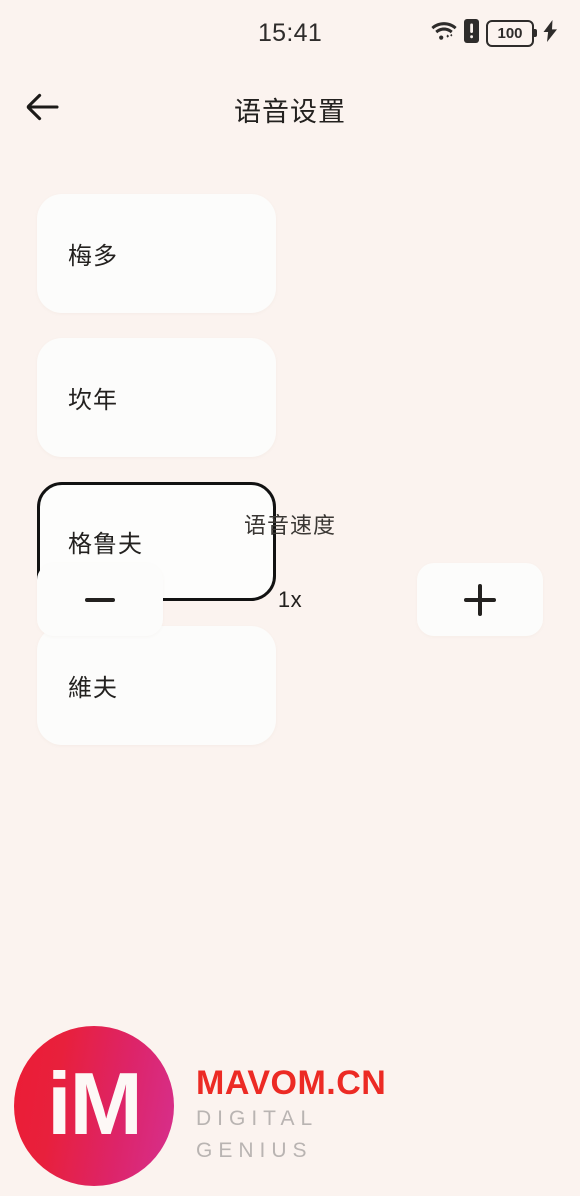 Image resolution: width=580 pixels, height=1196 pixels. What do you see at coordinates (93, 400) in the screenshot?
I see `voice-option-label: 坎年` at bounding box center [93, 400].